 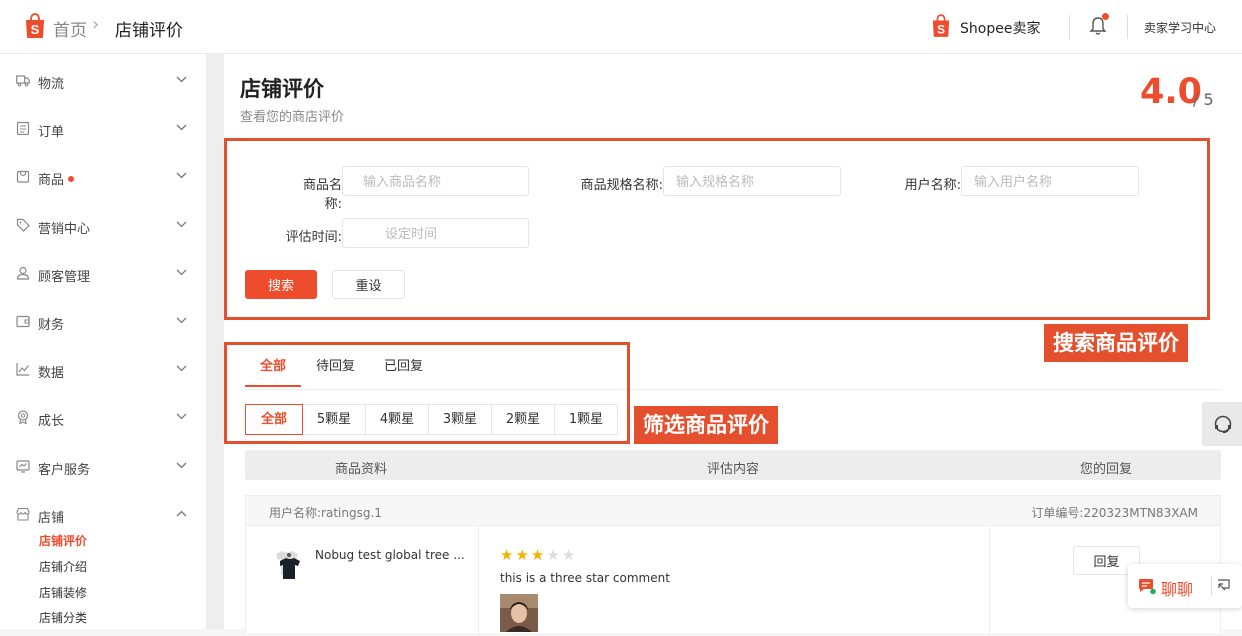 I want to click on sidebar-item-customer-service: 客户服务, so click(x=103, y=466).